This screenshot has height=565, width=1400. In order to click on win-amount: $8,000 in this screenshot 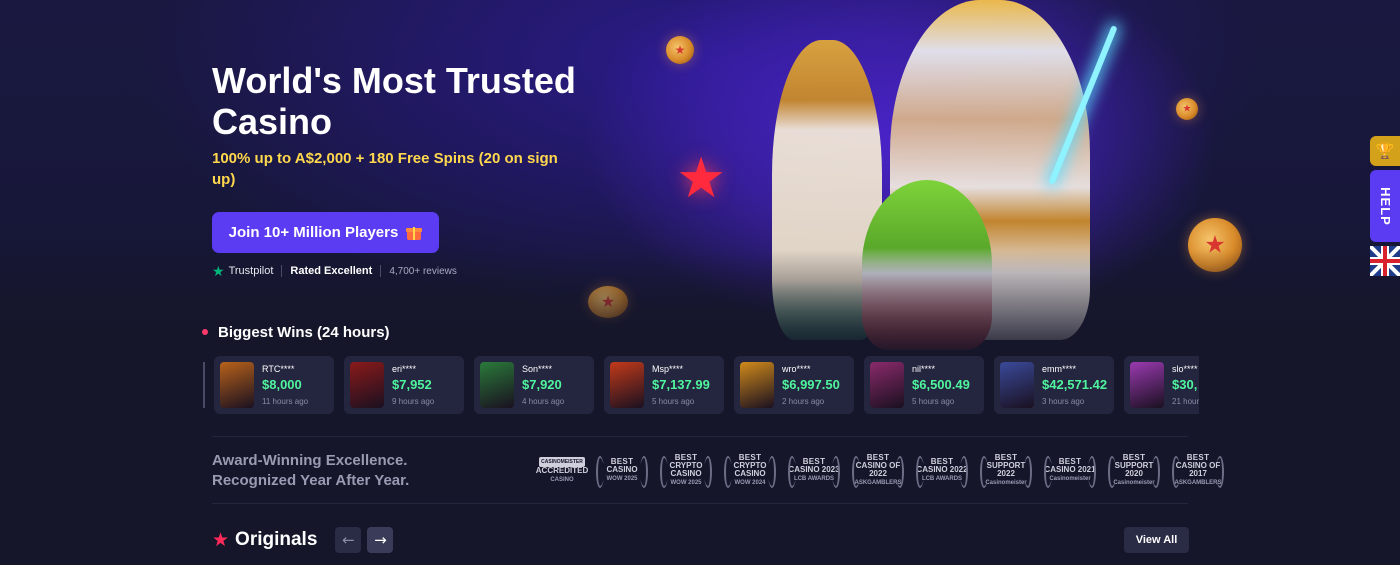, I will do `click(282, 384)`.